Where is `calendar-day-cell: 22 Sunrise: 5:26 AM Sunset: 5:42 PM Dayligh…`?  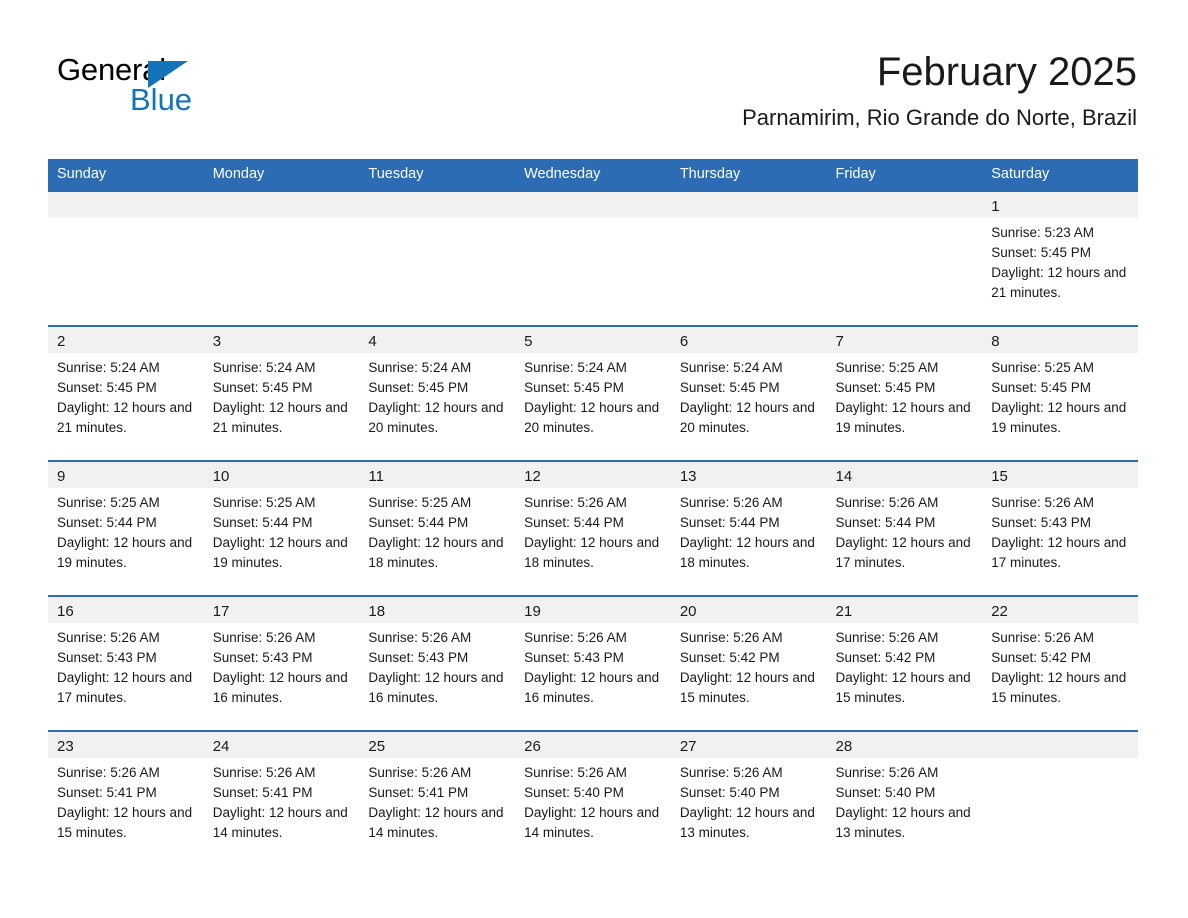 calendar-day-cell: 22 Sunrise: 5:26 AM Sunset: 5:42 PM Dayligh… is located at coordinates (1060, 663).